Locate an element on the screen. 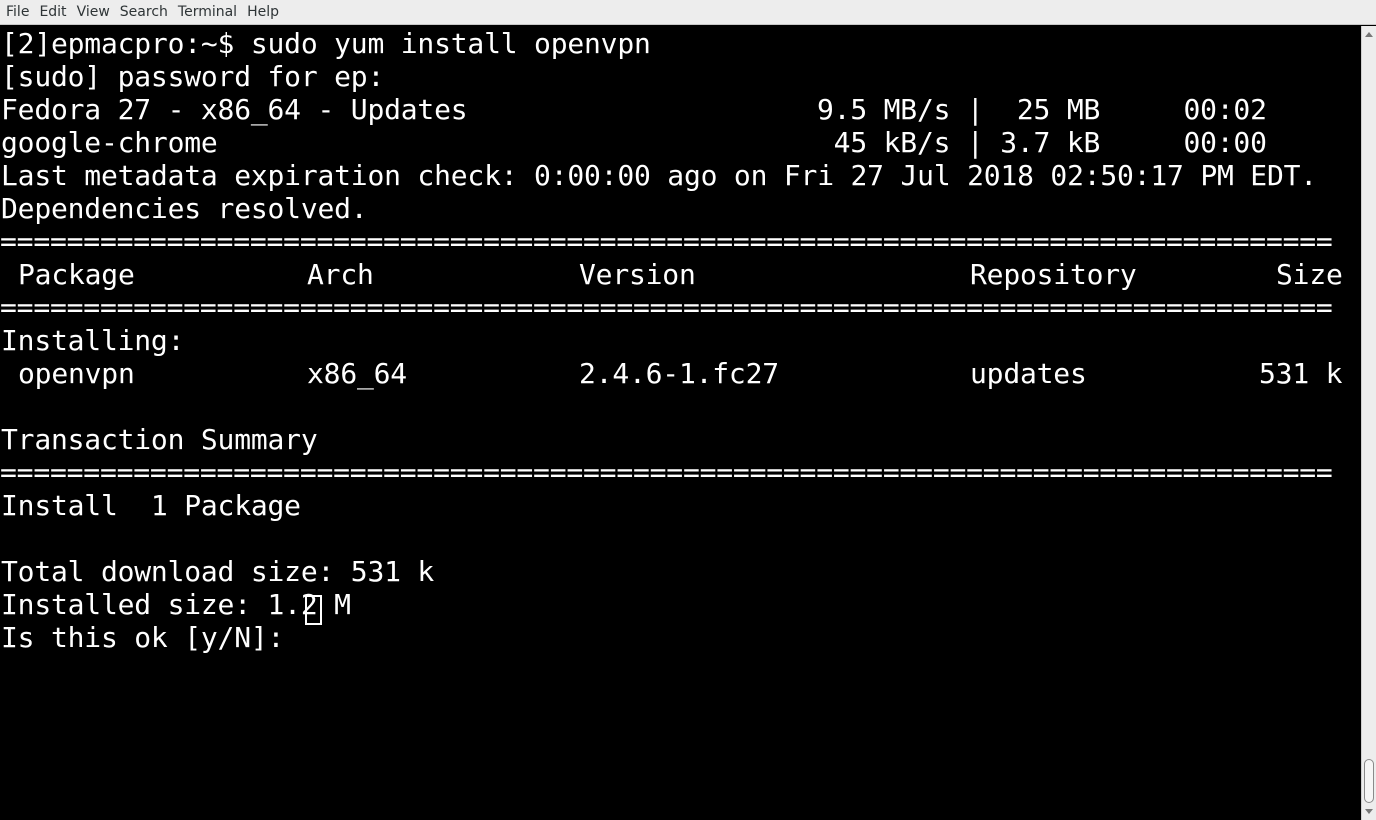 This screenshot has height=820, width=1376. vertical-scrollbar is located at coordinates (1368, 423).